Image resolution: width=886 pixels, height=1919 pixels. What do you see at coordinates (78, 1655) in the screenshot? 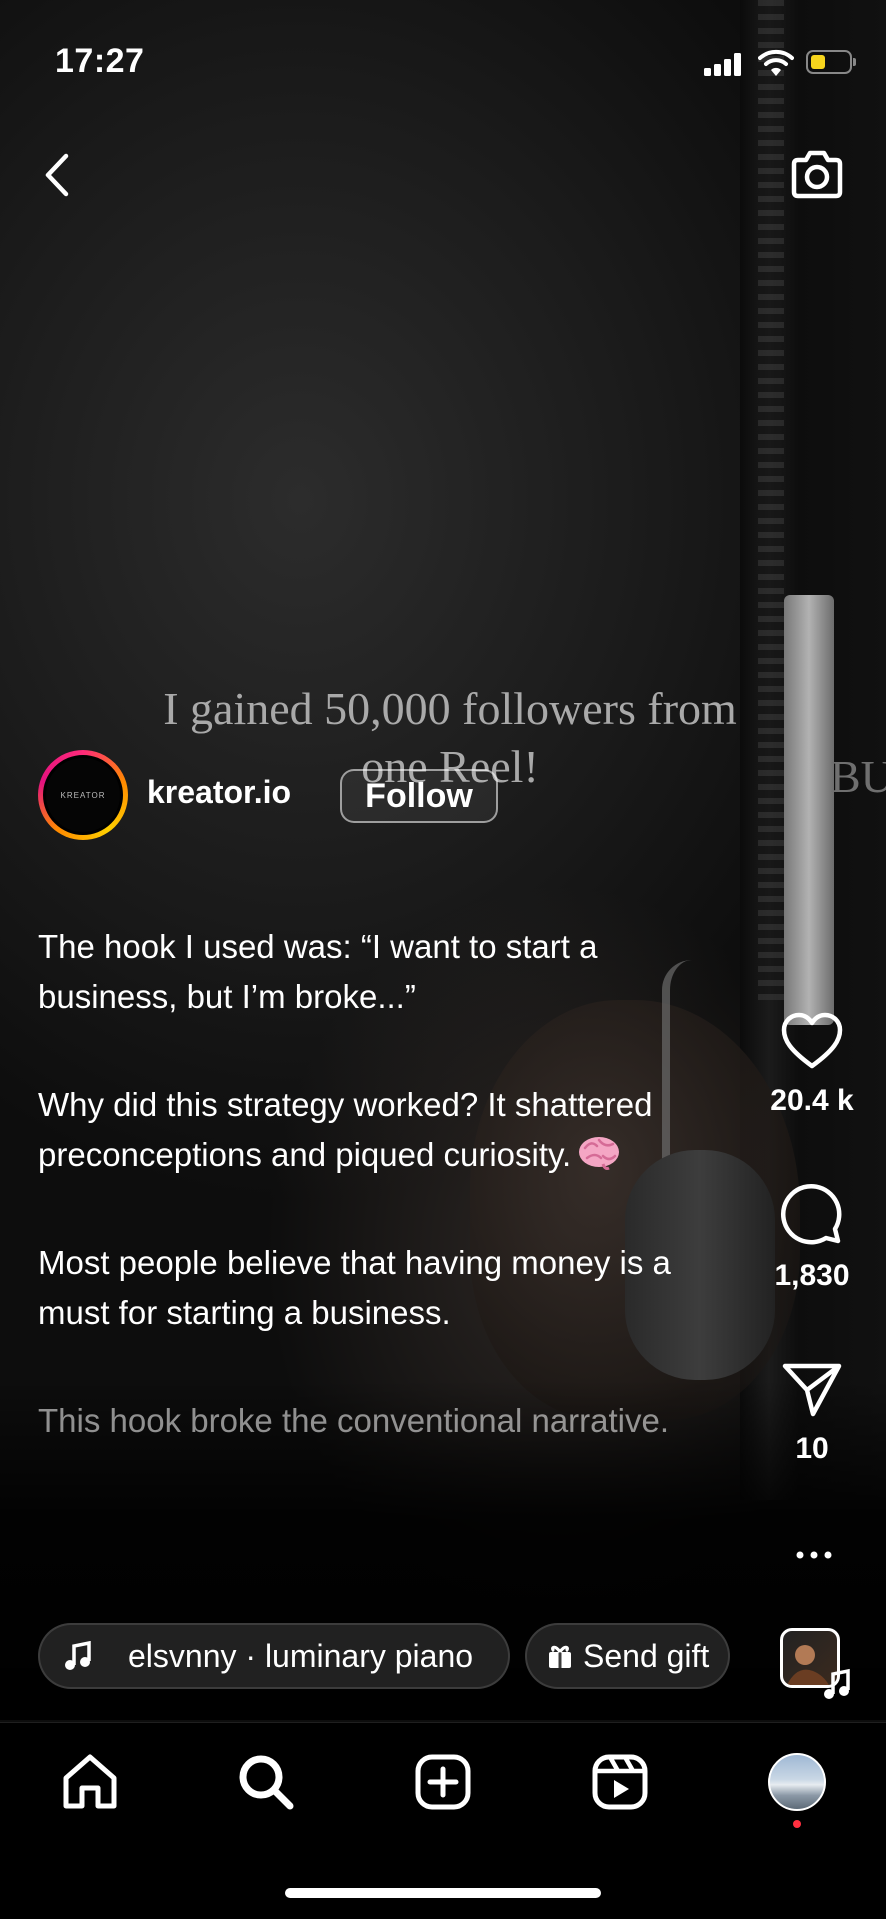
I see `music-note-icon` at bounding box center [78, 1655].